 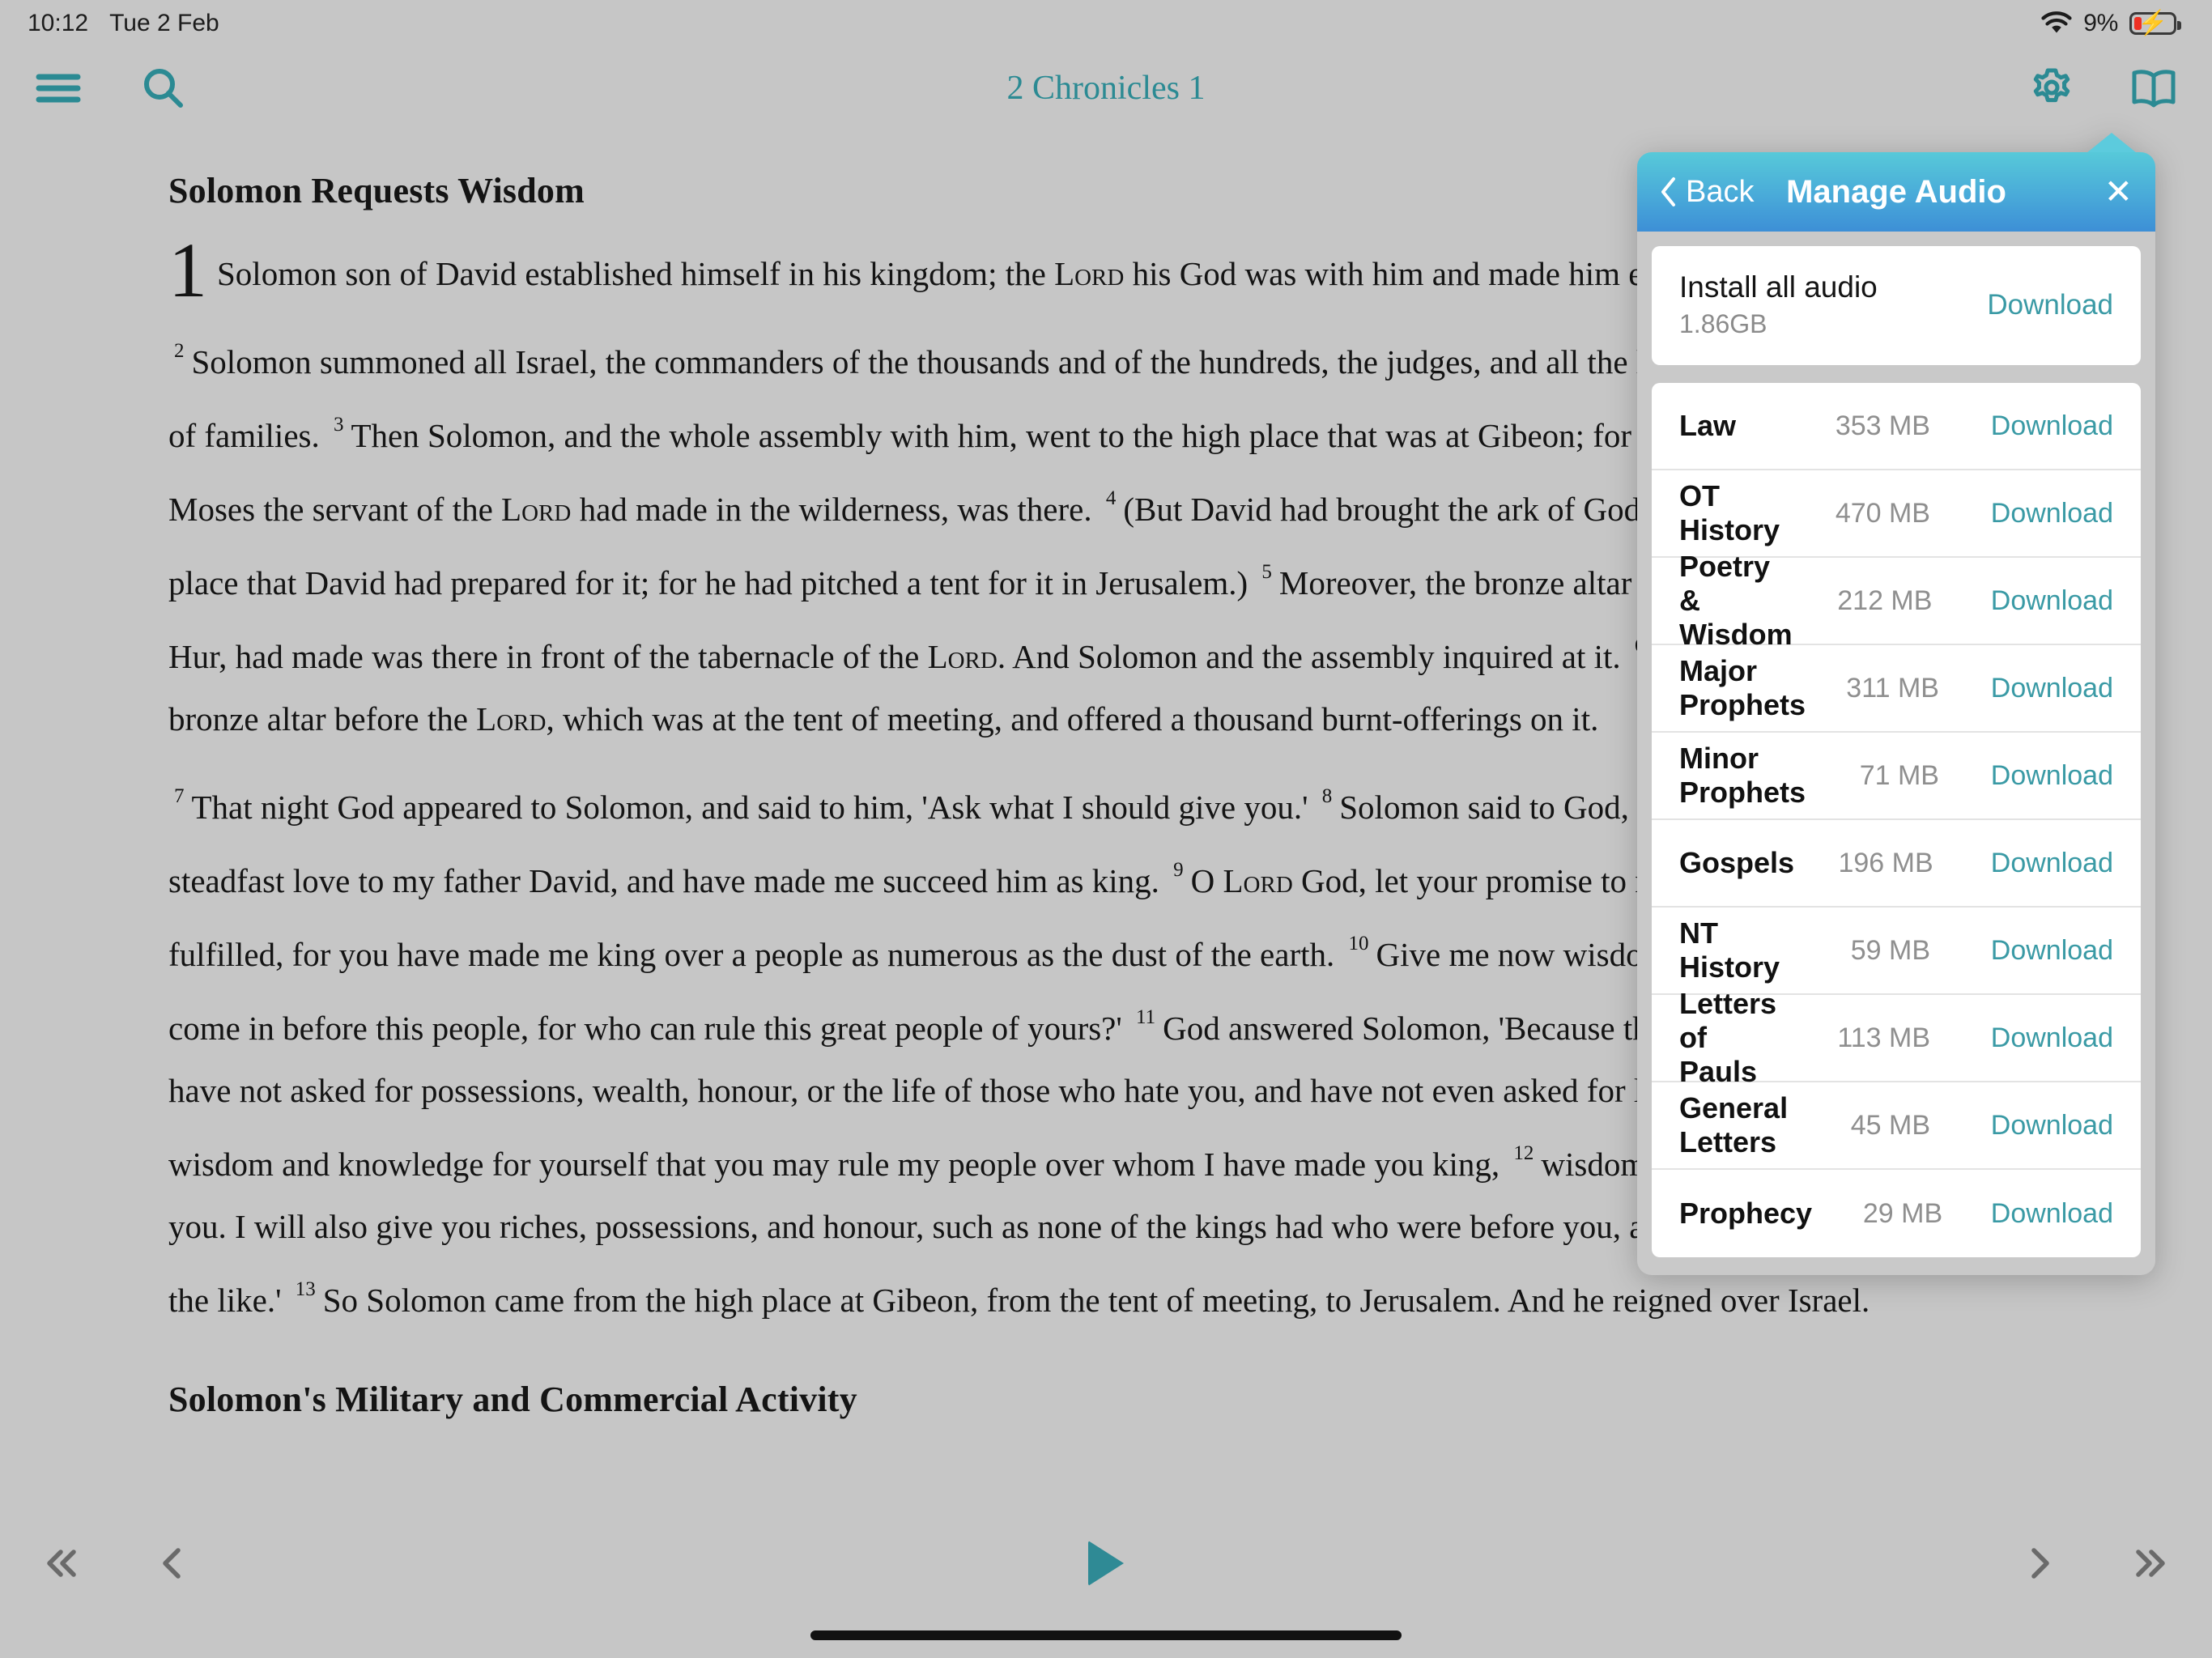 I want to click on gear-icon, so click(x=2051, y=88).